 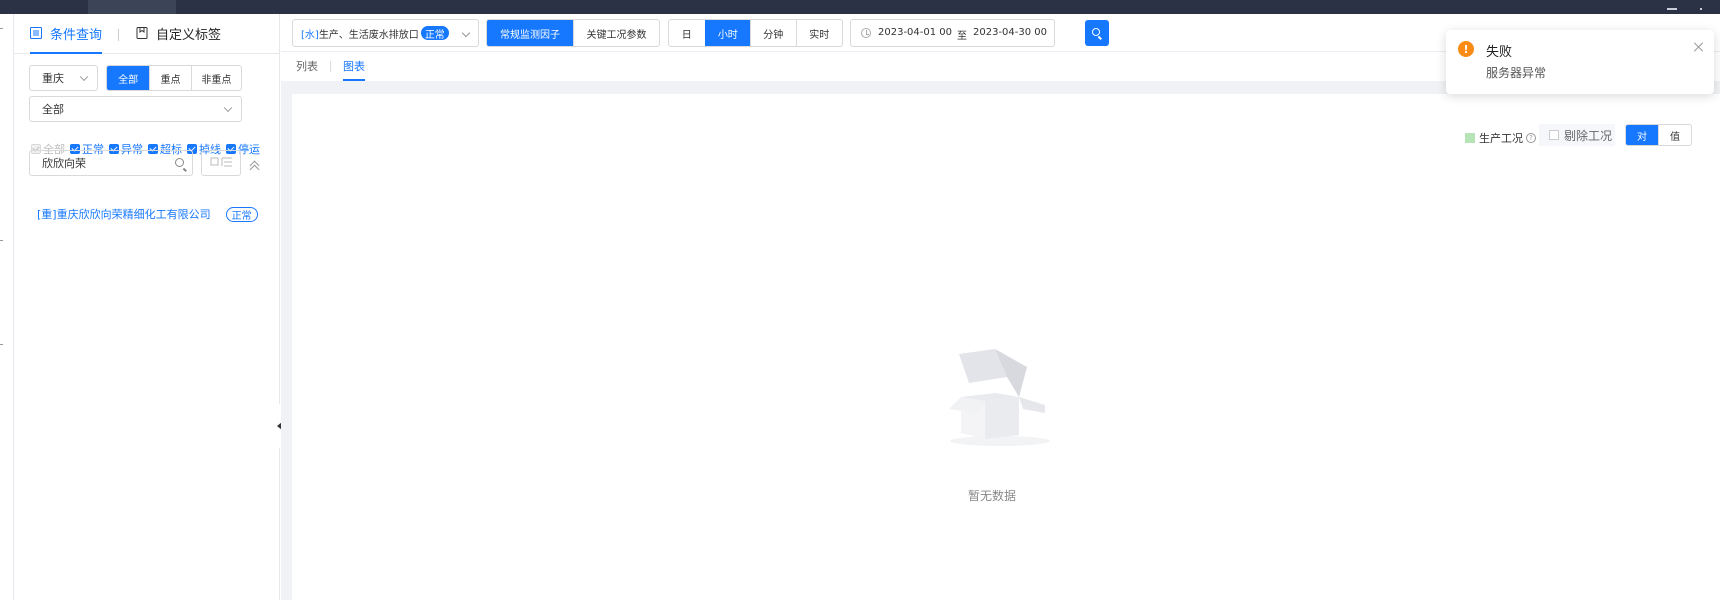 I want to click on granularity-day: 日, so click(x=687, y=33).